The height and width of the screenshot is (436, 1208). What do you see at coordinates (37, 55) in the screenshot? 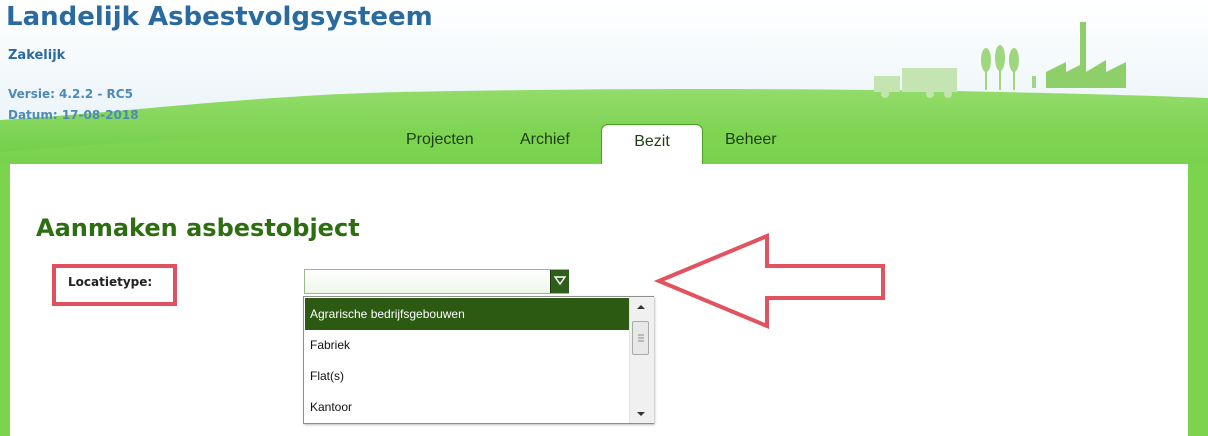
I see `app-subtitle: Zakelijk` at bounding box center [37, 55].